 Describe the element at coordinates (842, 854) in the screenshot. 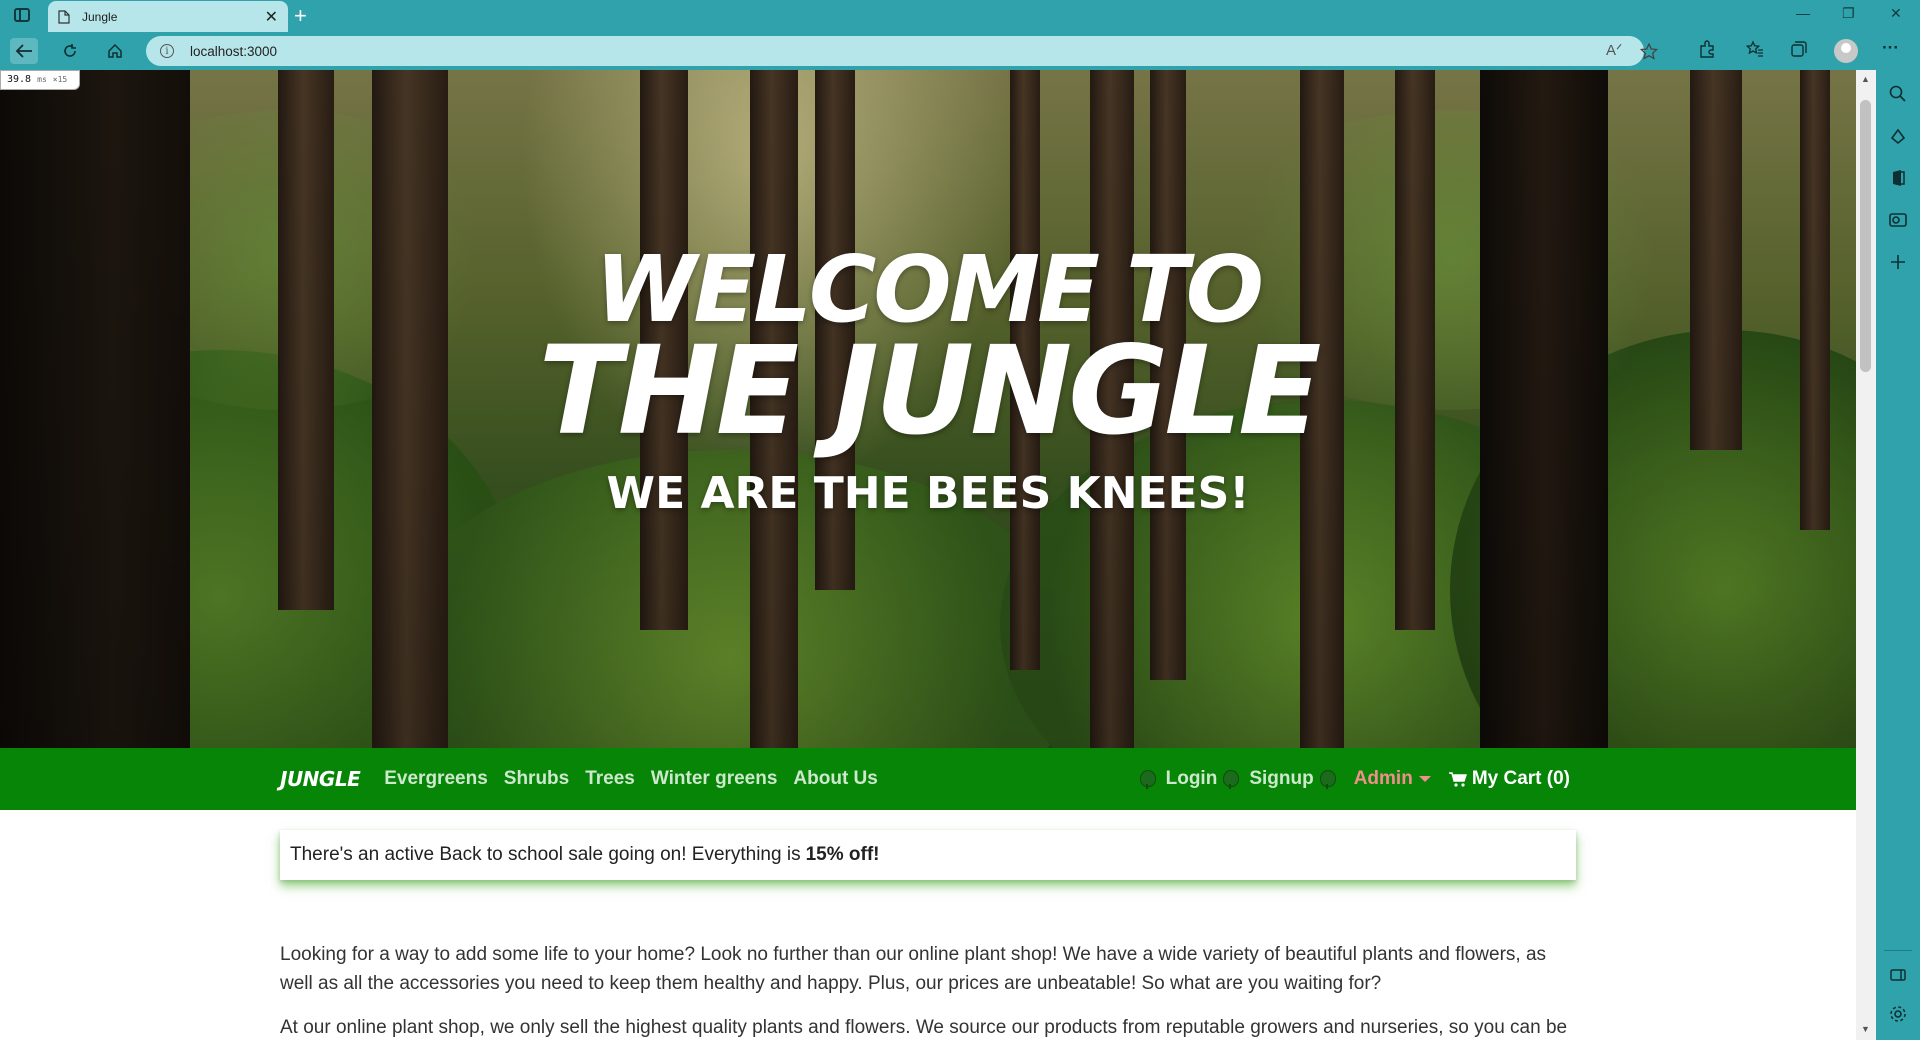

I see `sale-discount: 15% off!` at that location.